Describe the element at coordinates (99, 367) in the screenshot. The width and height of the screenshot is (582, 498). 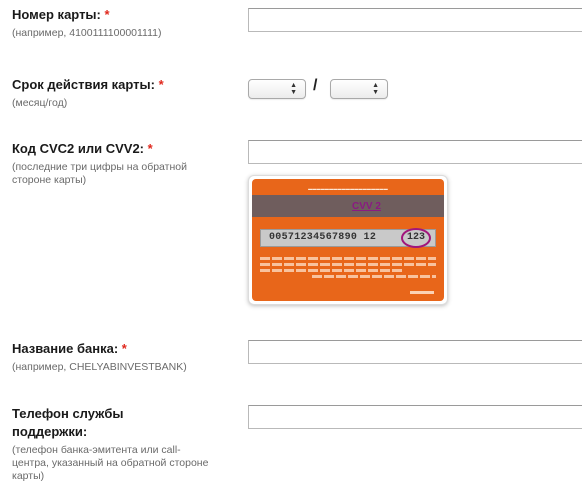
I see `bank-name-hint: (например, CHELYABINVESTBANK)` at that location.